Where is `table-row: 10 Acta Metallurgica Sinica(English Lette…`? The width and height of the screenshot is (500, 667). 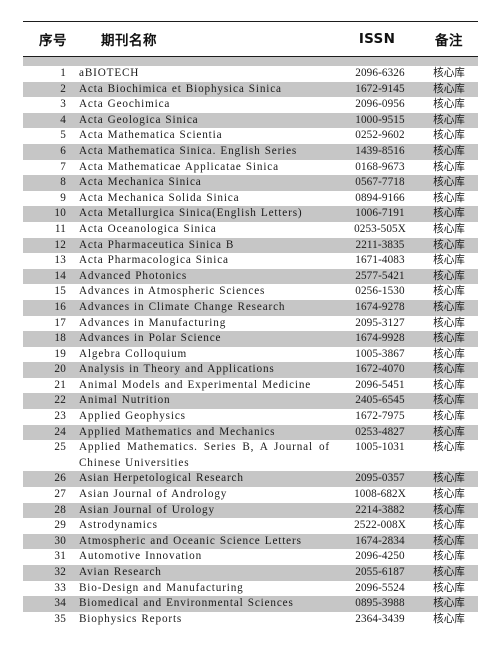 table-row: 10 Acta Metallurgica Sinica(English Lette… is located at coordinates (250, 214).